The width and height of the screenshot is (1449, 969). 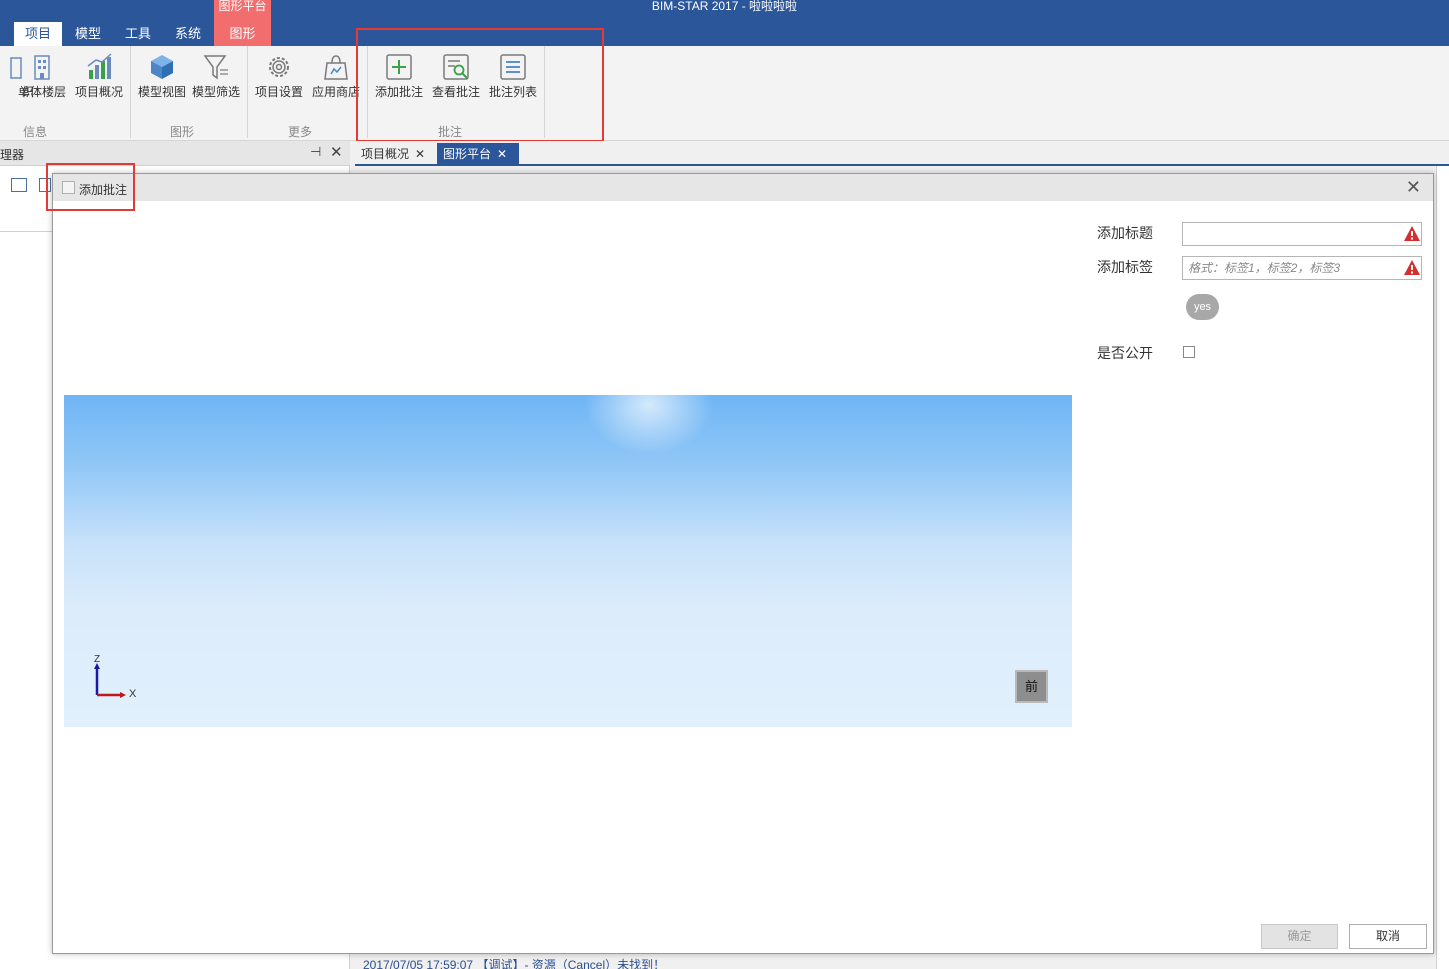 I want to click on tags-field-label: 添加标签, so click(x=1125, y=267).